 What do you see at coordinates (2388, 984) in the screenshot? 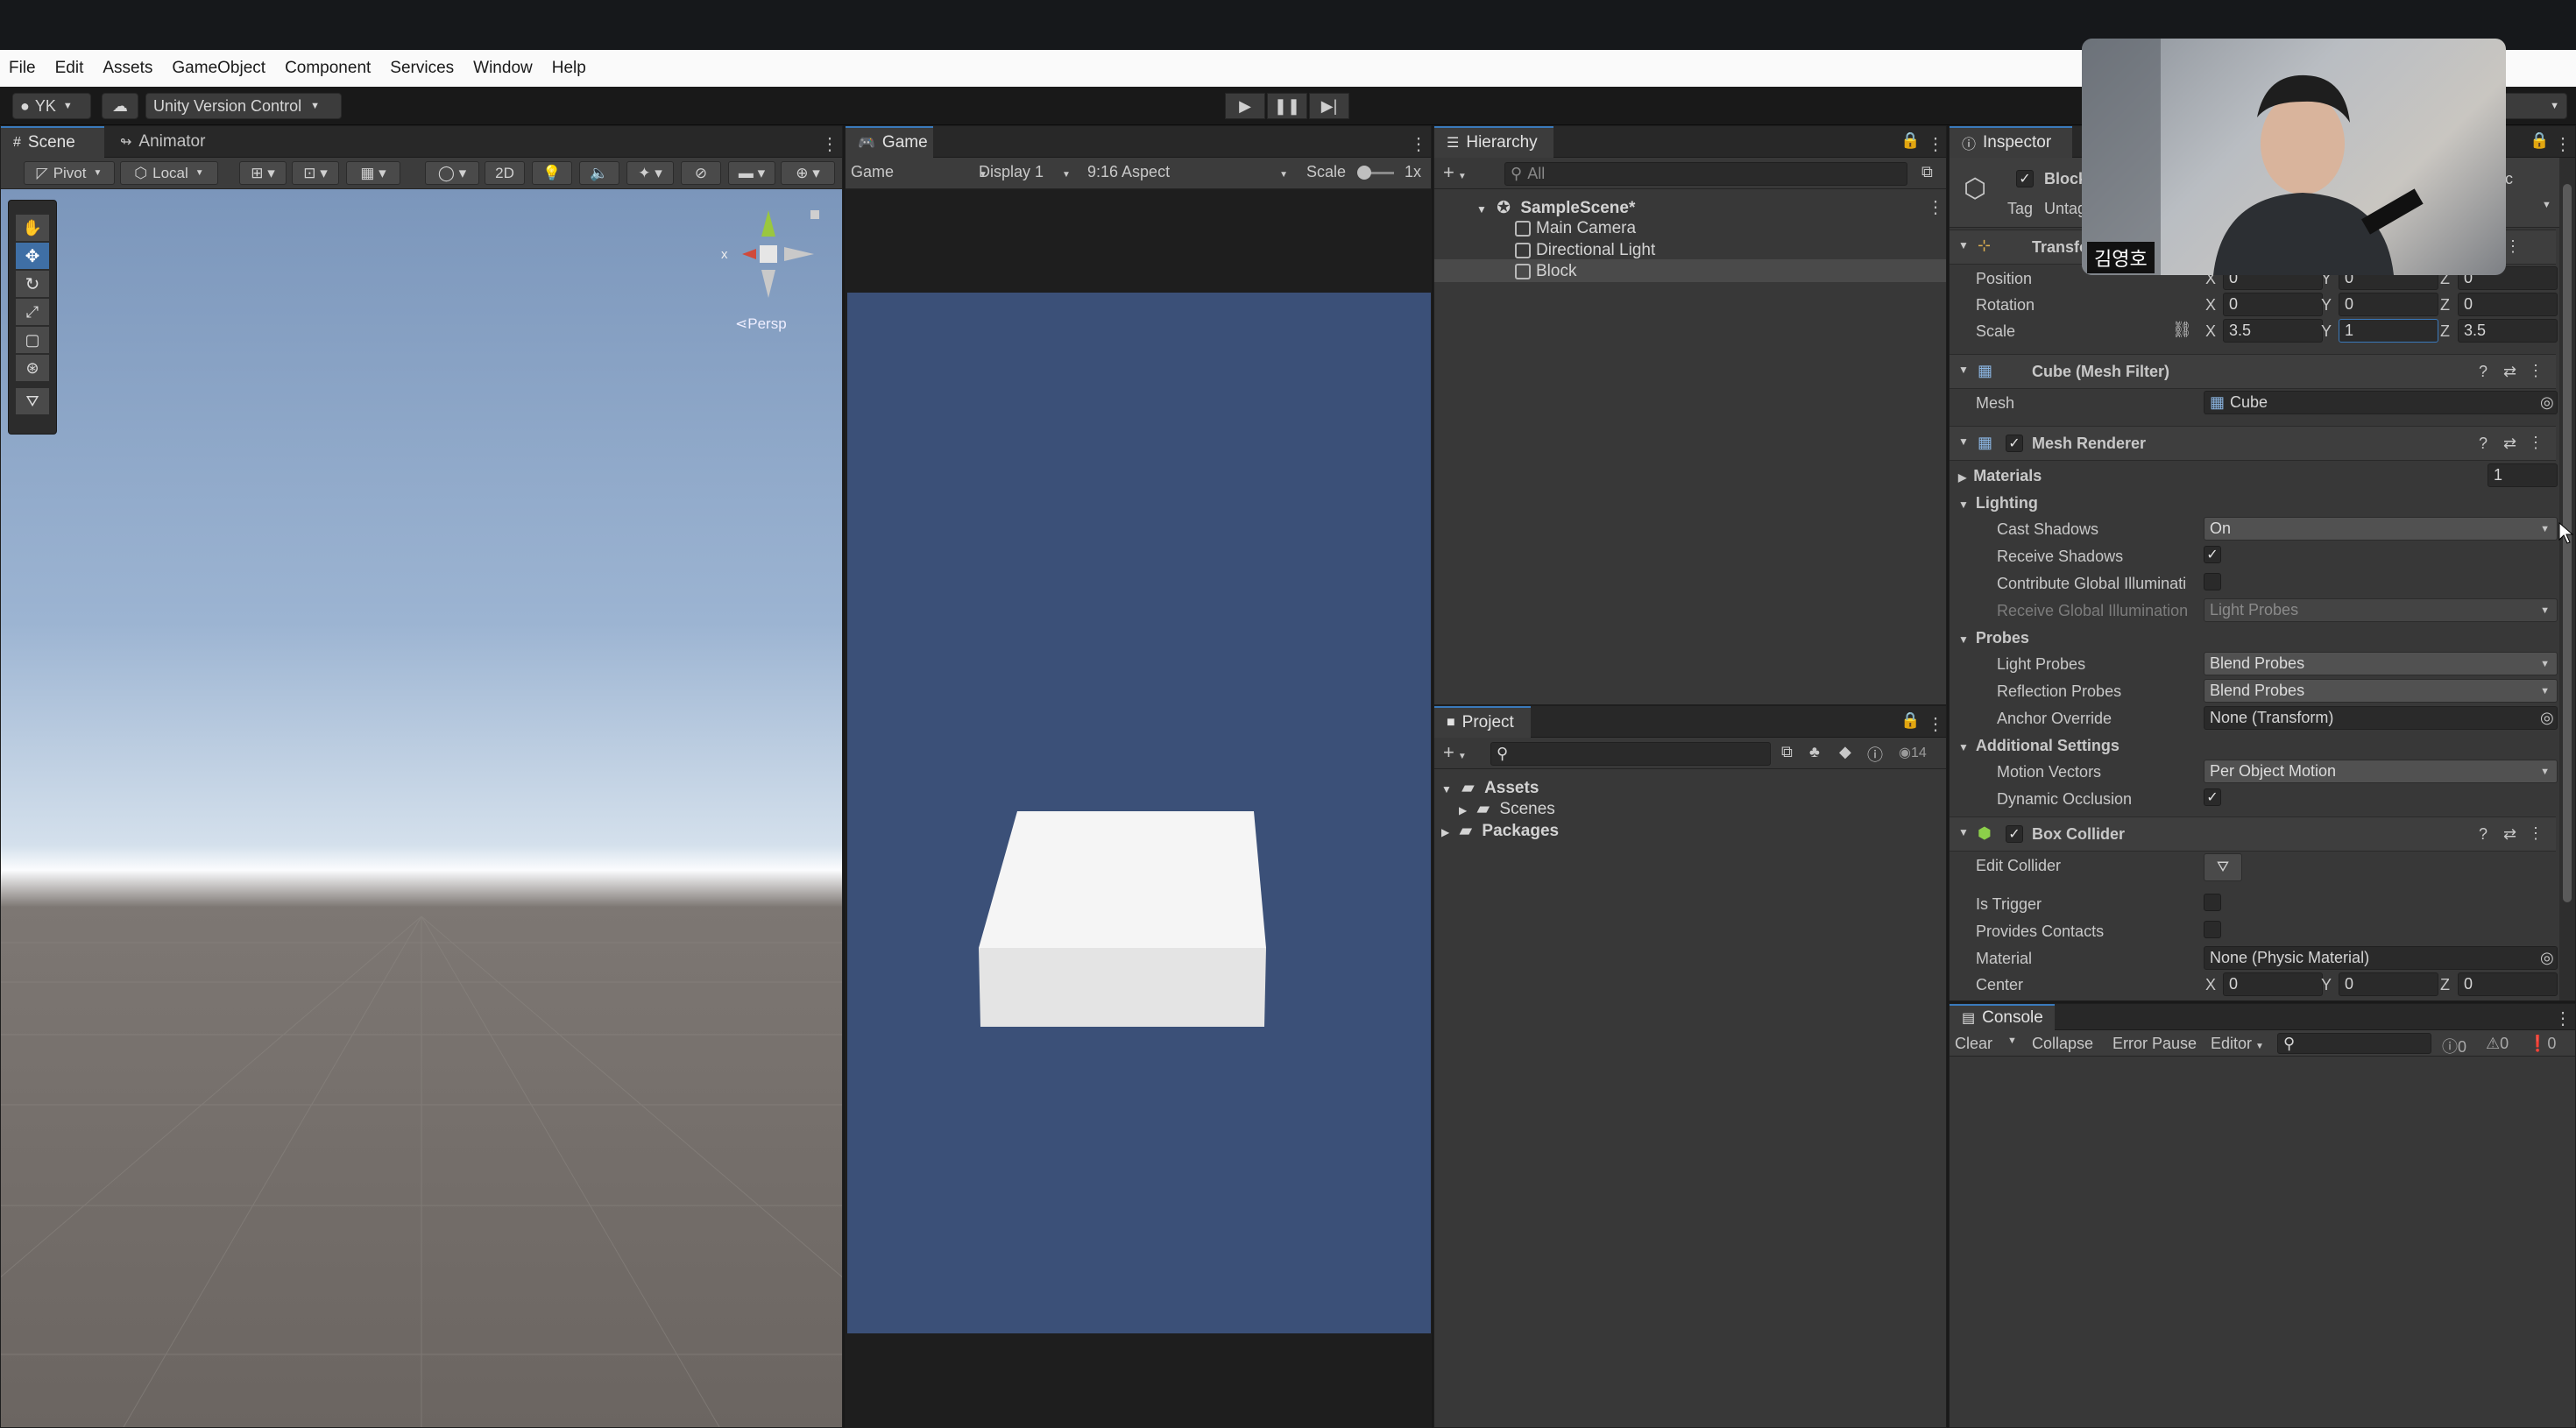
I see `center-y-field: 0` at bounding box center [2388, 984].